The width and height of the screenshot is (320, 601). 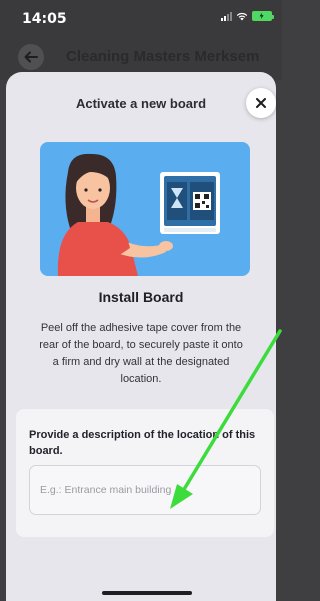 I want to click on page-title: Cleaning Masters Merksem, so click(x=163, y=56).